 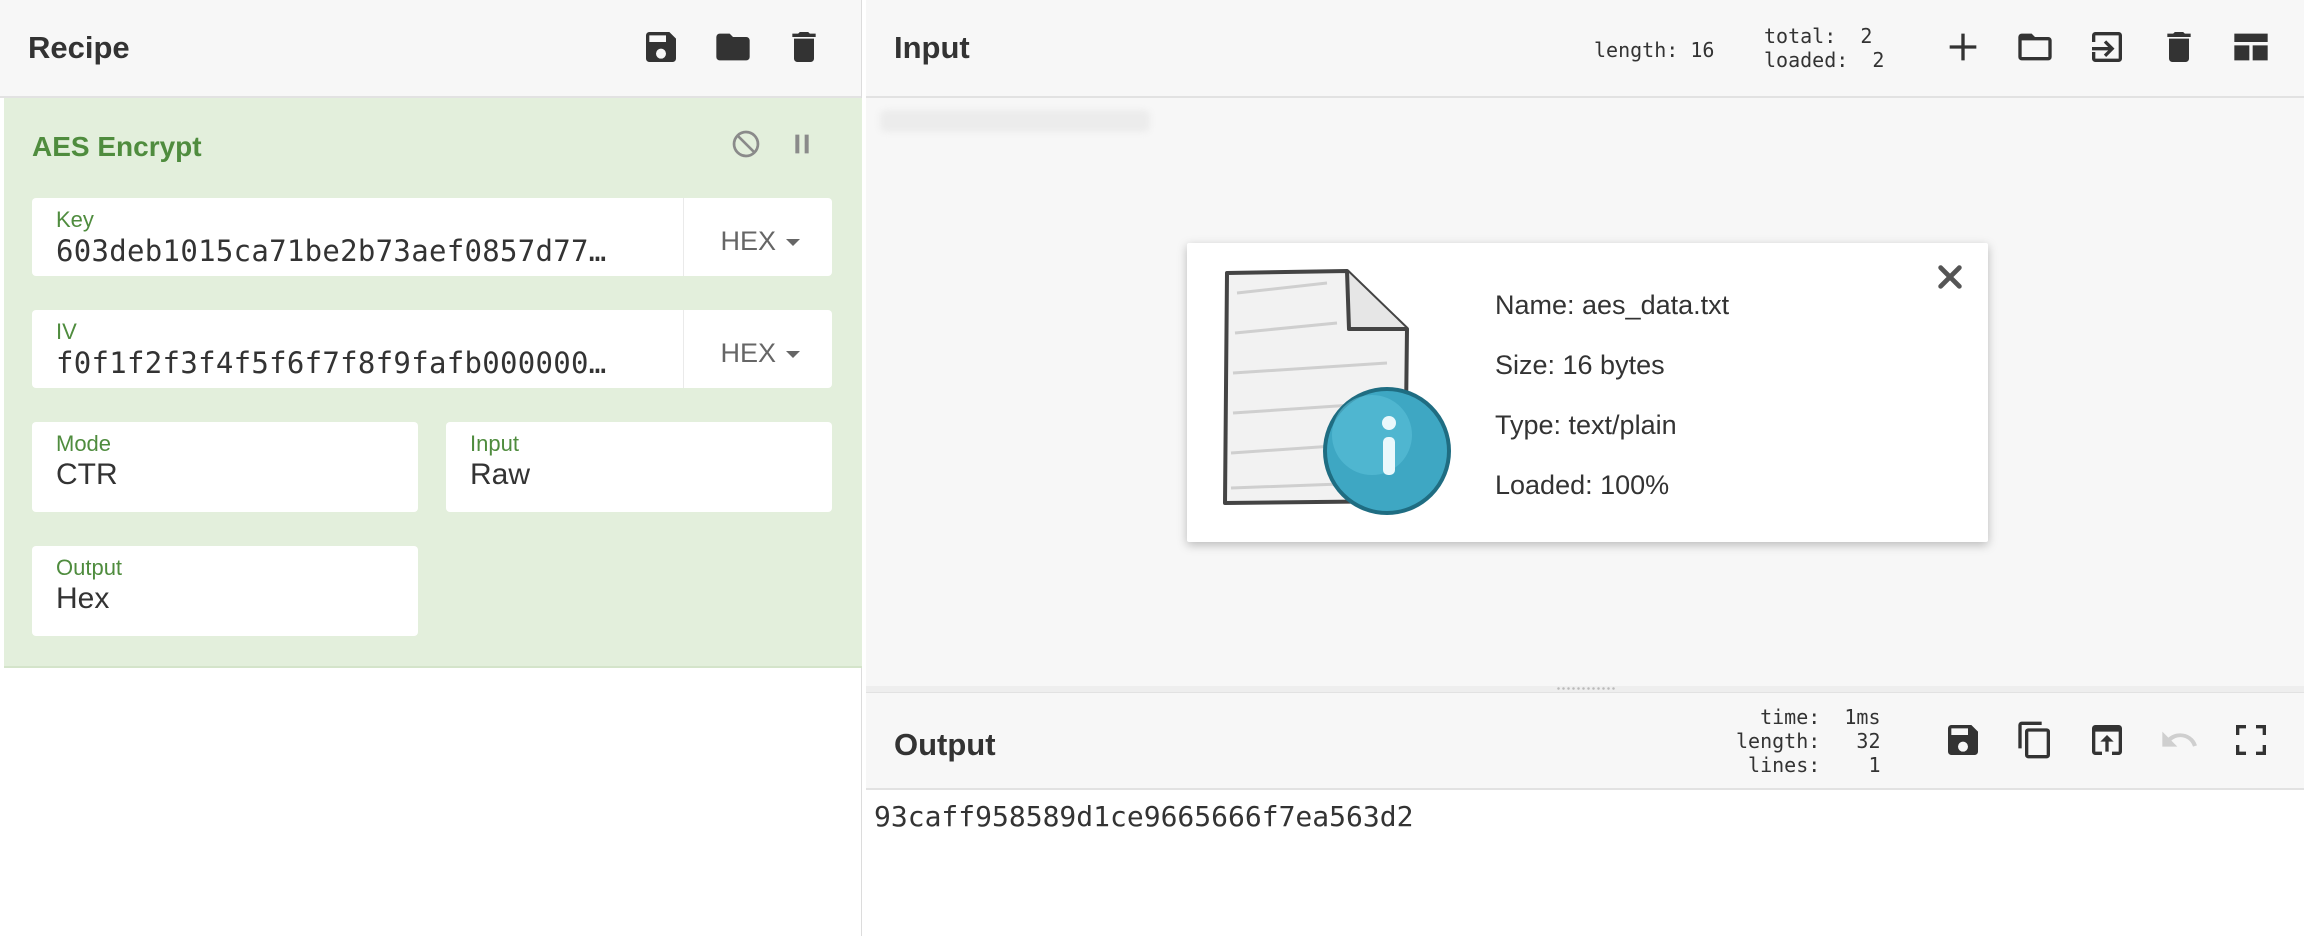 I want to click on output-time-stat: time: 1ms, so click(x=1808, y=717).